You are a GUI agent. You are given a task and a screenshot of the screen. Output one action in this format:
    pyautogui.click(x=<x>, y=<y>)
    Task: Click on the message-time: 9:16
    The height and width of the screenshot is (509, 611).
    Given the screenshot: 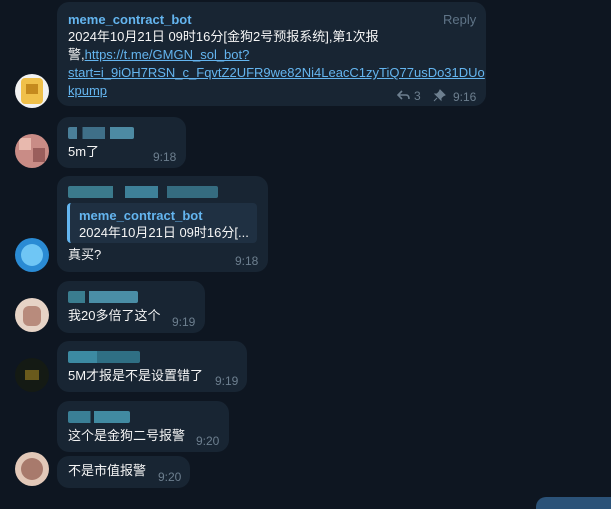 What is the action you would take?
    pyautogui.click(x=465, y=97)
    